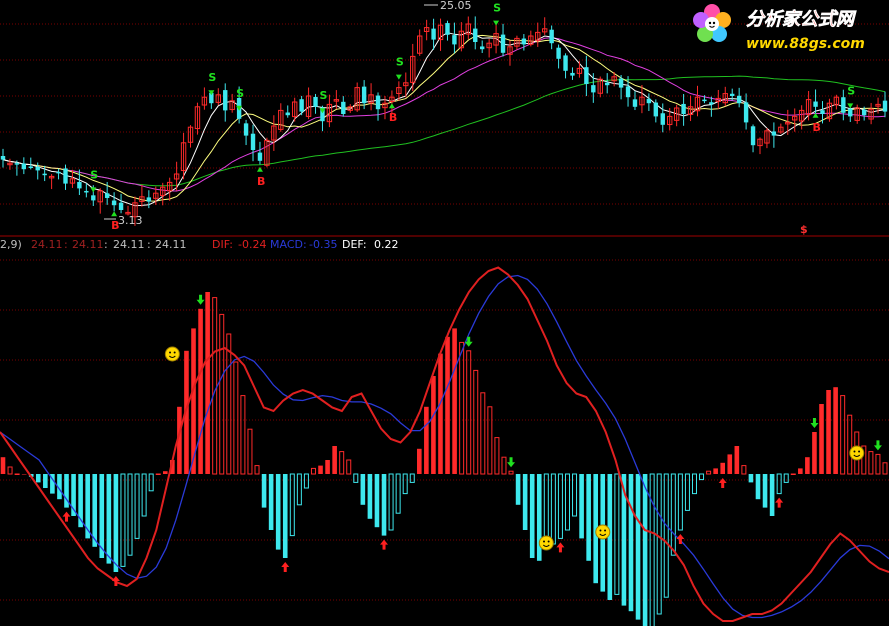 This screenshot has height=626, width=889. Describe the element at coordinates (252, 244) in the screenshot. I see `dif-value: -0.24` at that location.